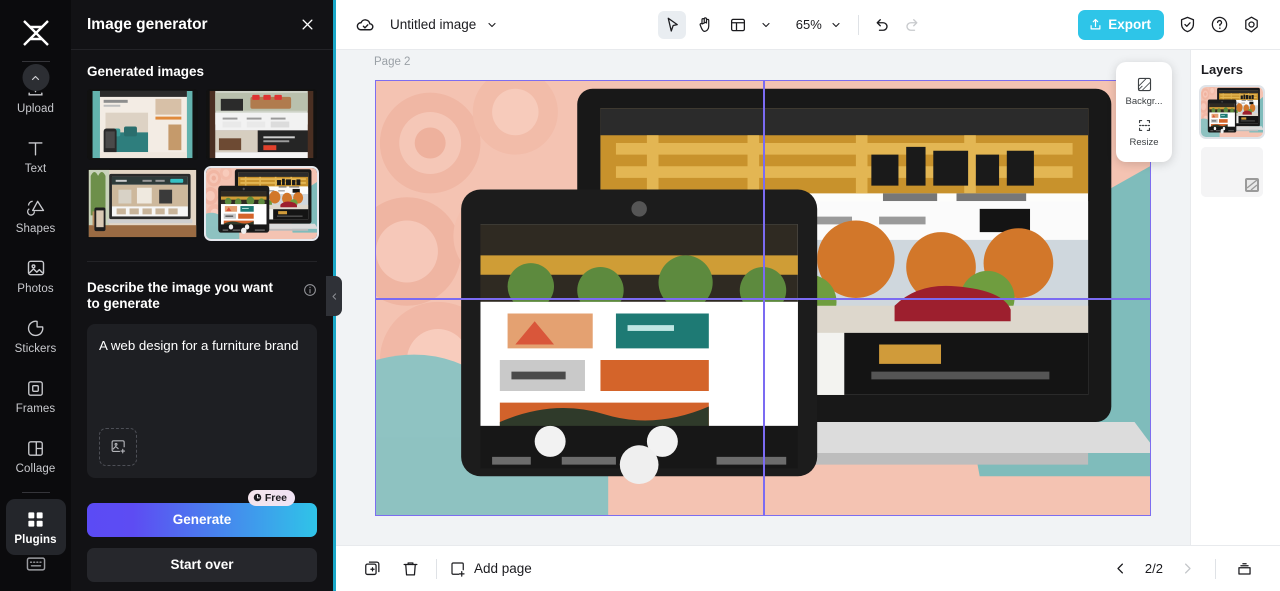 This screenshot has height=591, width=1280. What do you see at coordinates (1215, 568) in the screenshot?
I see `pager-divider` at bounding box center [1215, 568].